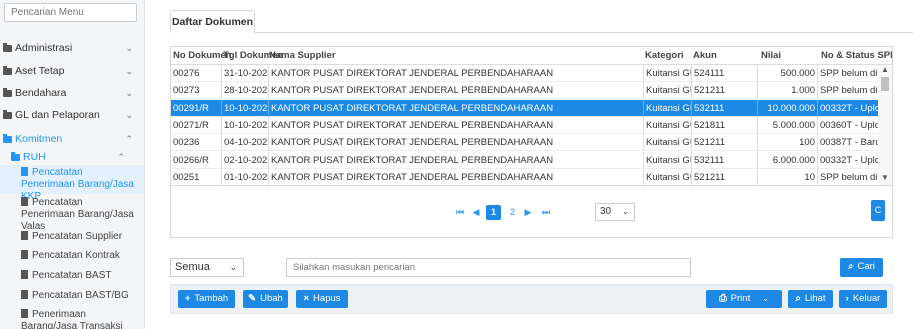 Image resolution: width=913 pixels, height=329 pixels. I want to click on sidebar-item-label: Administrasi, so click(44, 48).